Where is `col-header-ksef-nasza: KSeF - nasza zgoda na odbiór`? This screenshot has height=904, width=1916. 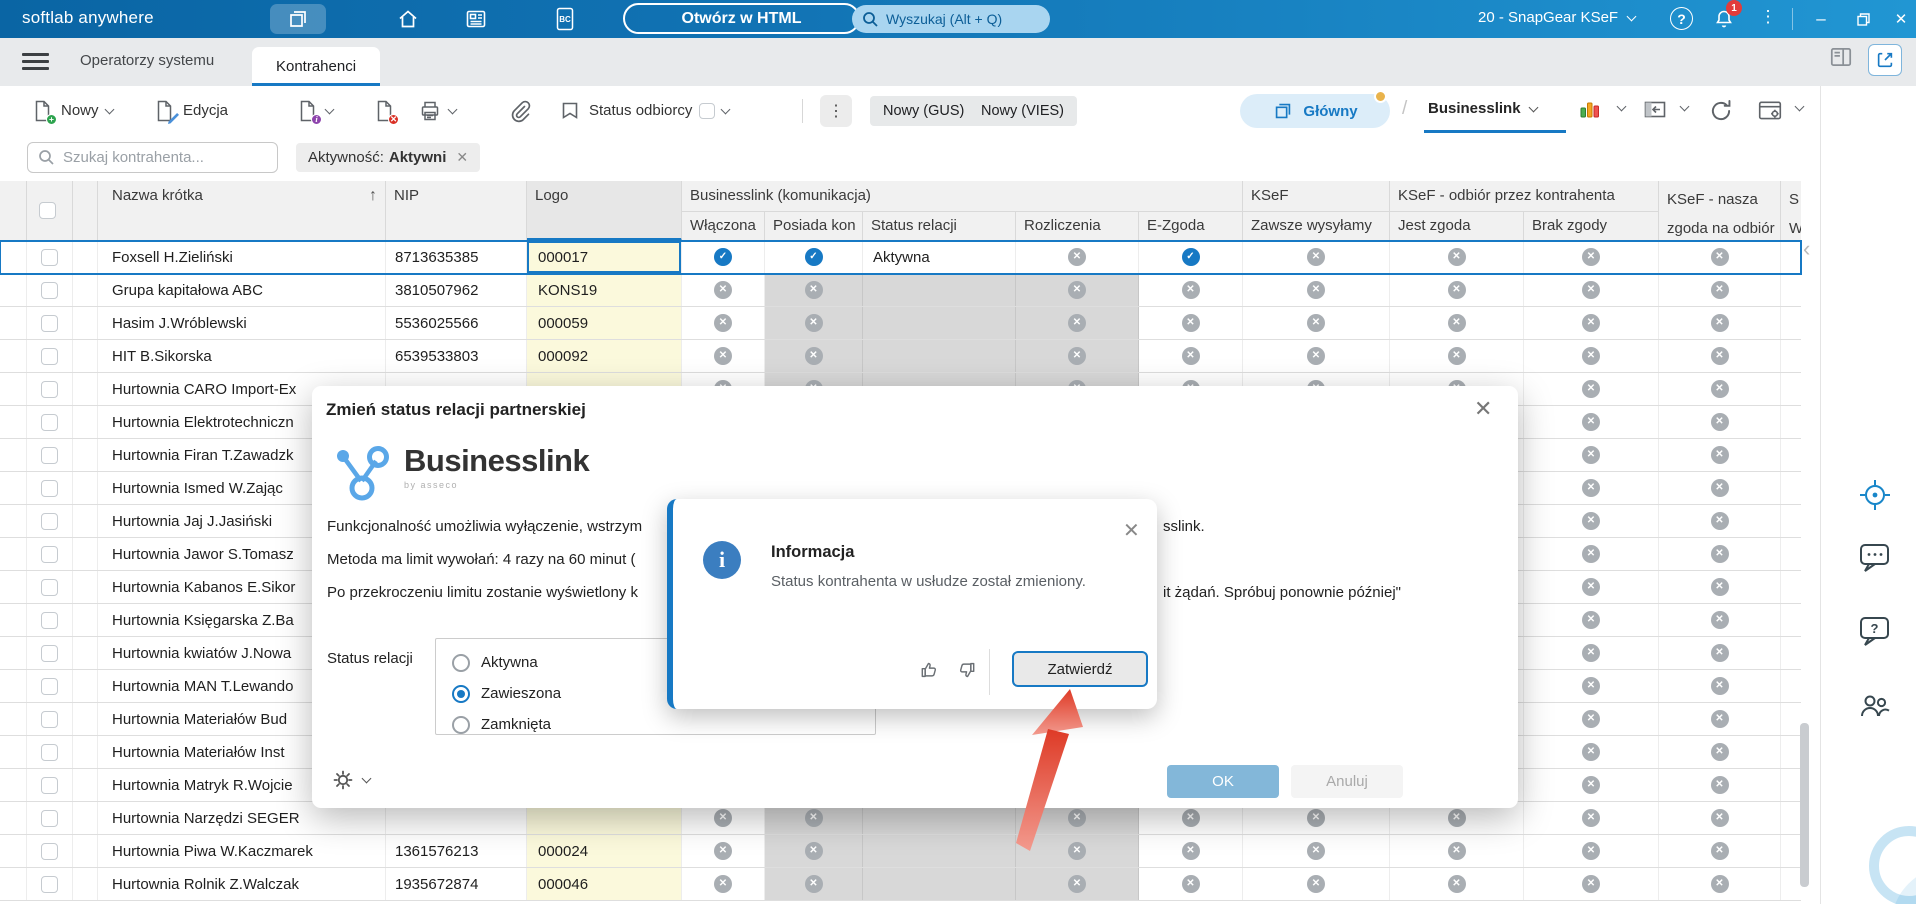 col-header-ksef-nasza: KSeF - nasza zgoda na odbiór is located at coordinates (1720, 211).